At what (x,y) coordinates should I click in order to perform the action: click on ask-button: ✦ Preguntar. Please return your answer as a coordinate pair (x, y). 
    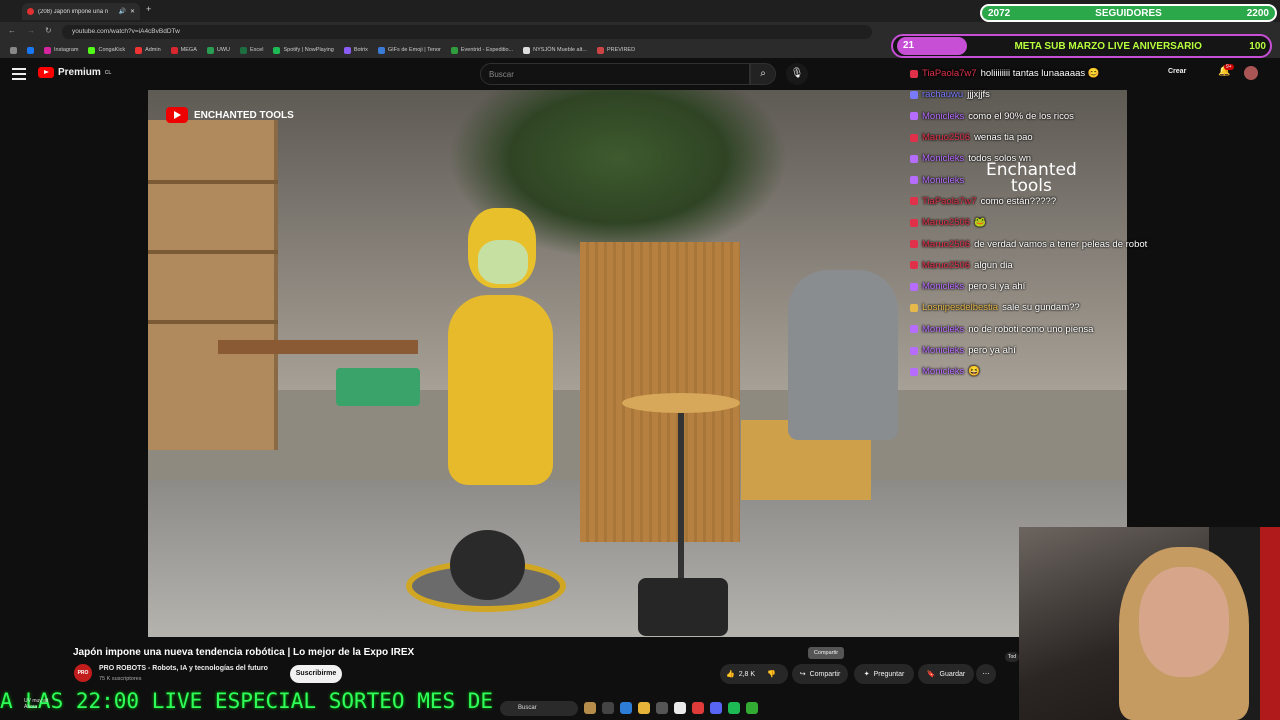
    Looking at the image, I should click on (884, 674).